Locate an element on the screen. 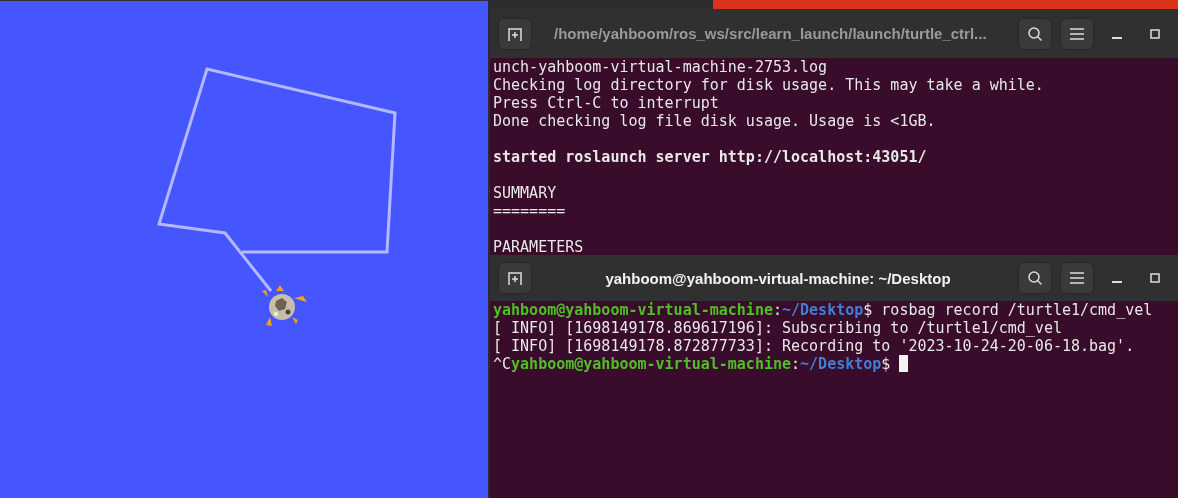 Image resolution: width=1178 pixels, height=498 pixels. terminal-line: unch-yahboom-virtual-machine-2753.log is located at coordinates (661, 67).